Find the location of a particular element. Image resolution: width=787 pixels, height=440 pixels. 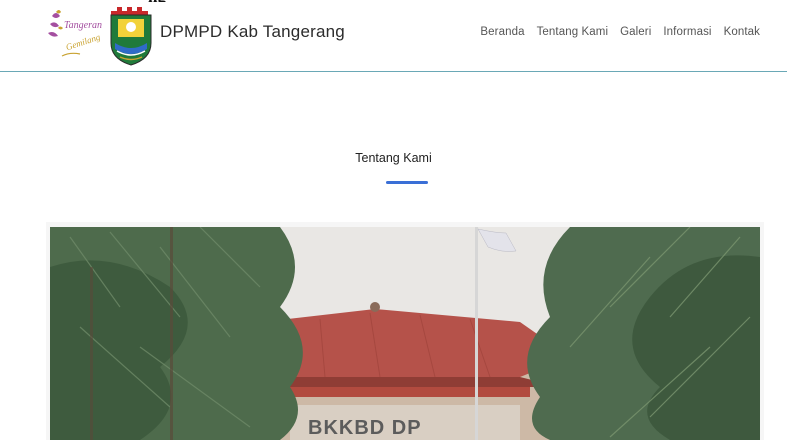

brand-name: DPMPD Kab Tangerang is located at coordinates (252, 32).